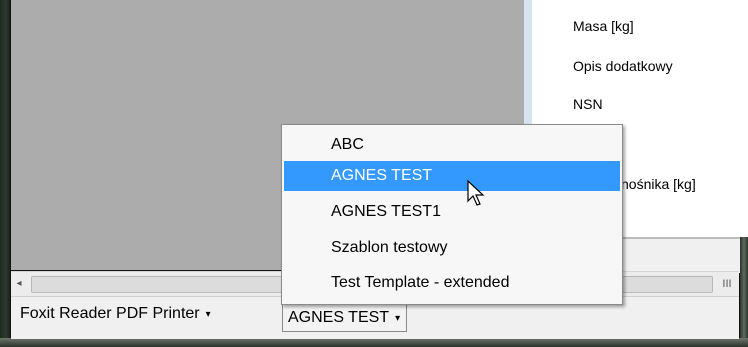 This screenshot has width=748, height=347. I want to click on field-label-mass: Masa [kg], so click(603, 26).